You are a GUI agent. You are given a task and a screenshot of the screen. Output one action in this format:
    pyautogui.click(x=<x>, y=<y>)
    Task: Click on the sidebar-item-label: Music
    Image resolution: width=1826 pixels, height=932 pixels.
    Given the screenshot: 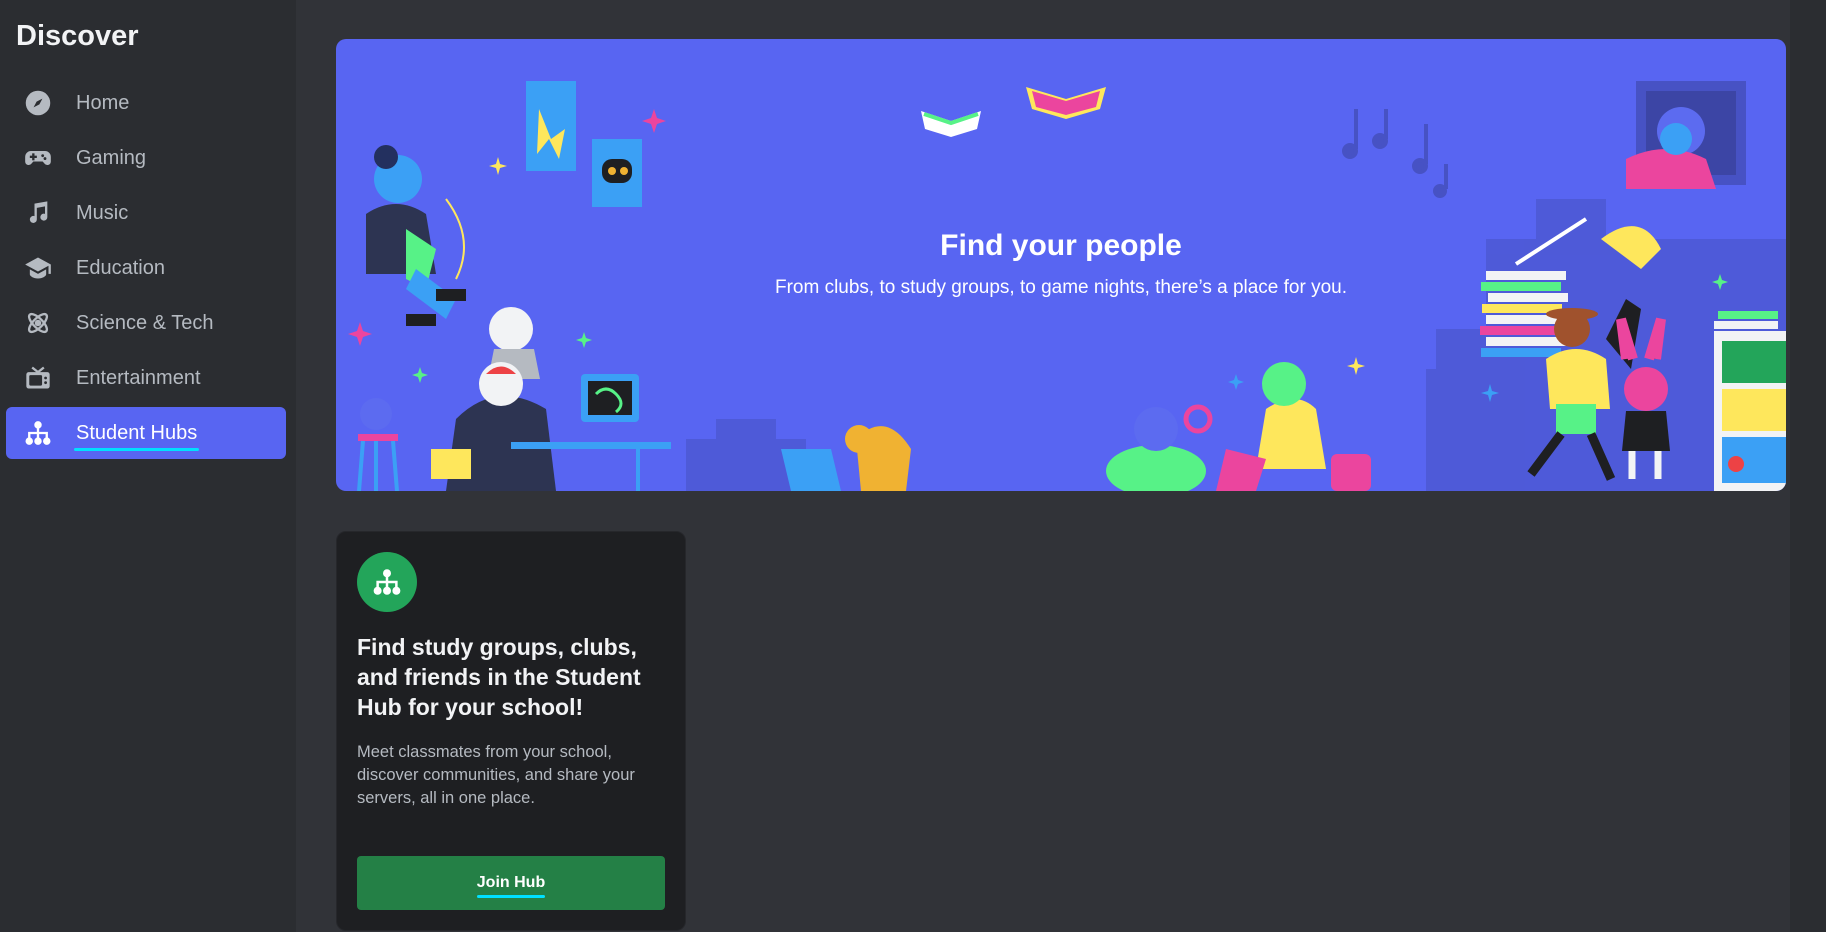 What is the action you would take?
    pyautogui.click(x=102, y=212)
    